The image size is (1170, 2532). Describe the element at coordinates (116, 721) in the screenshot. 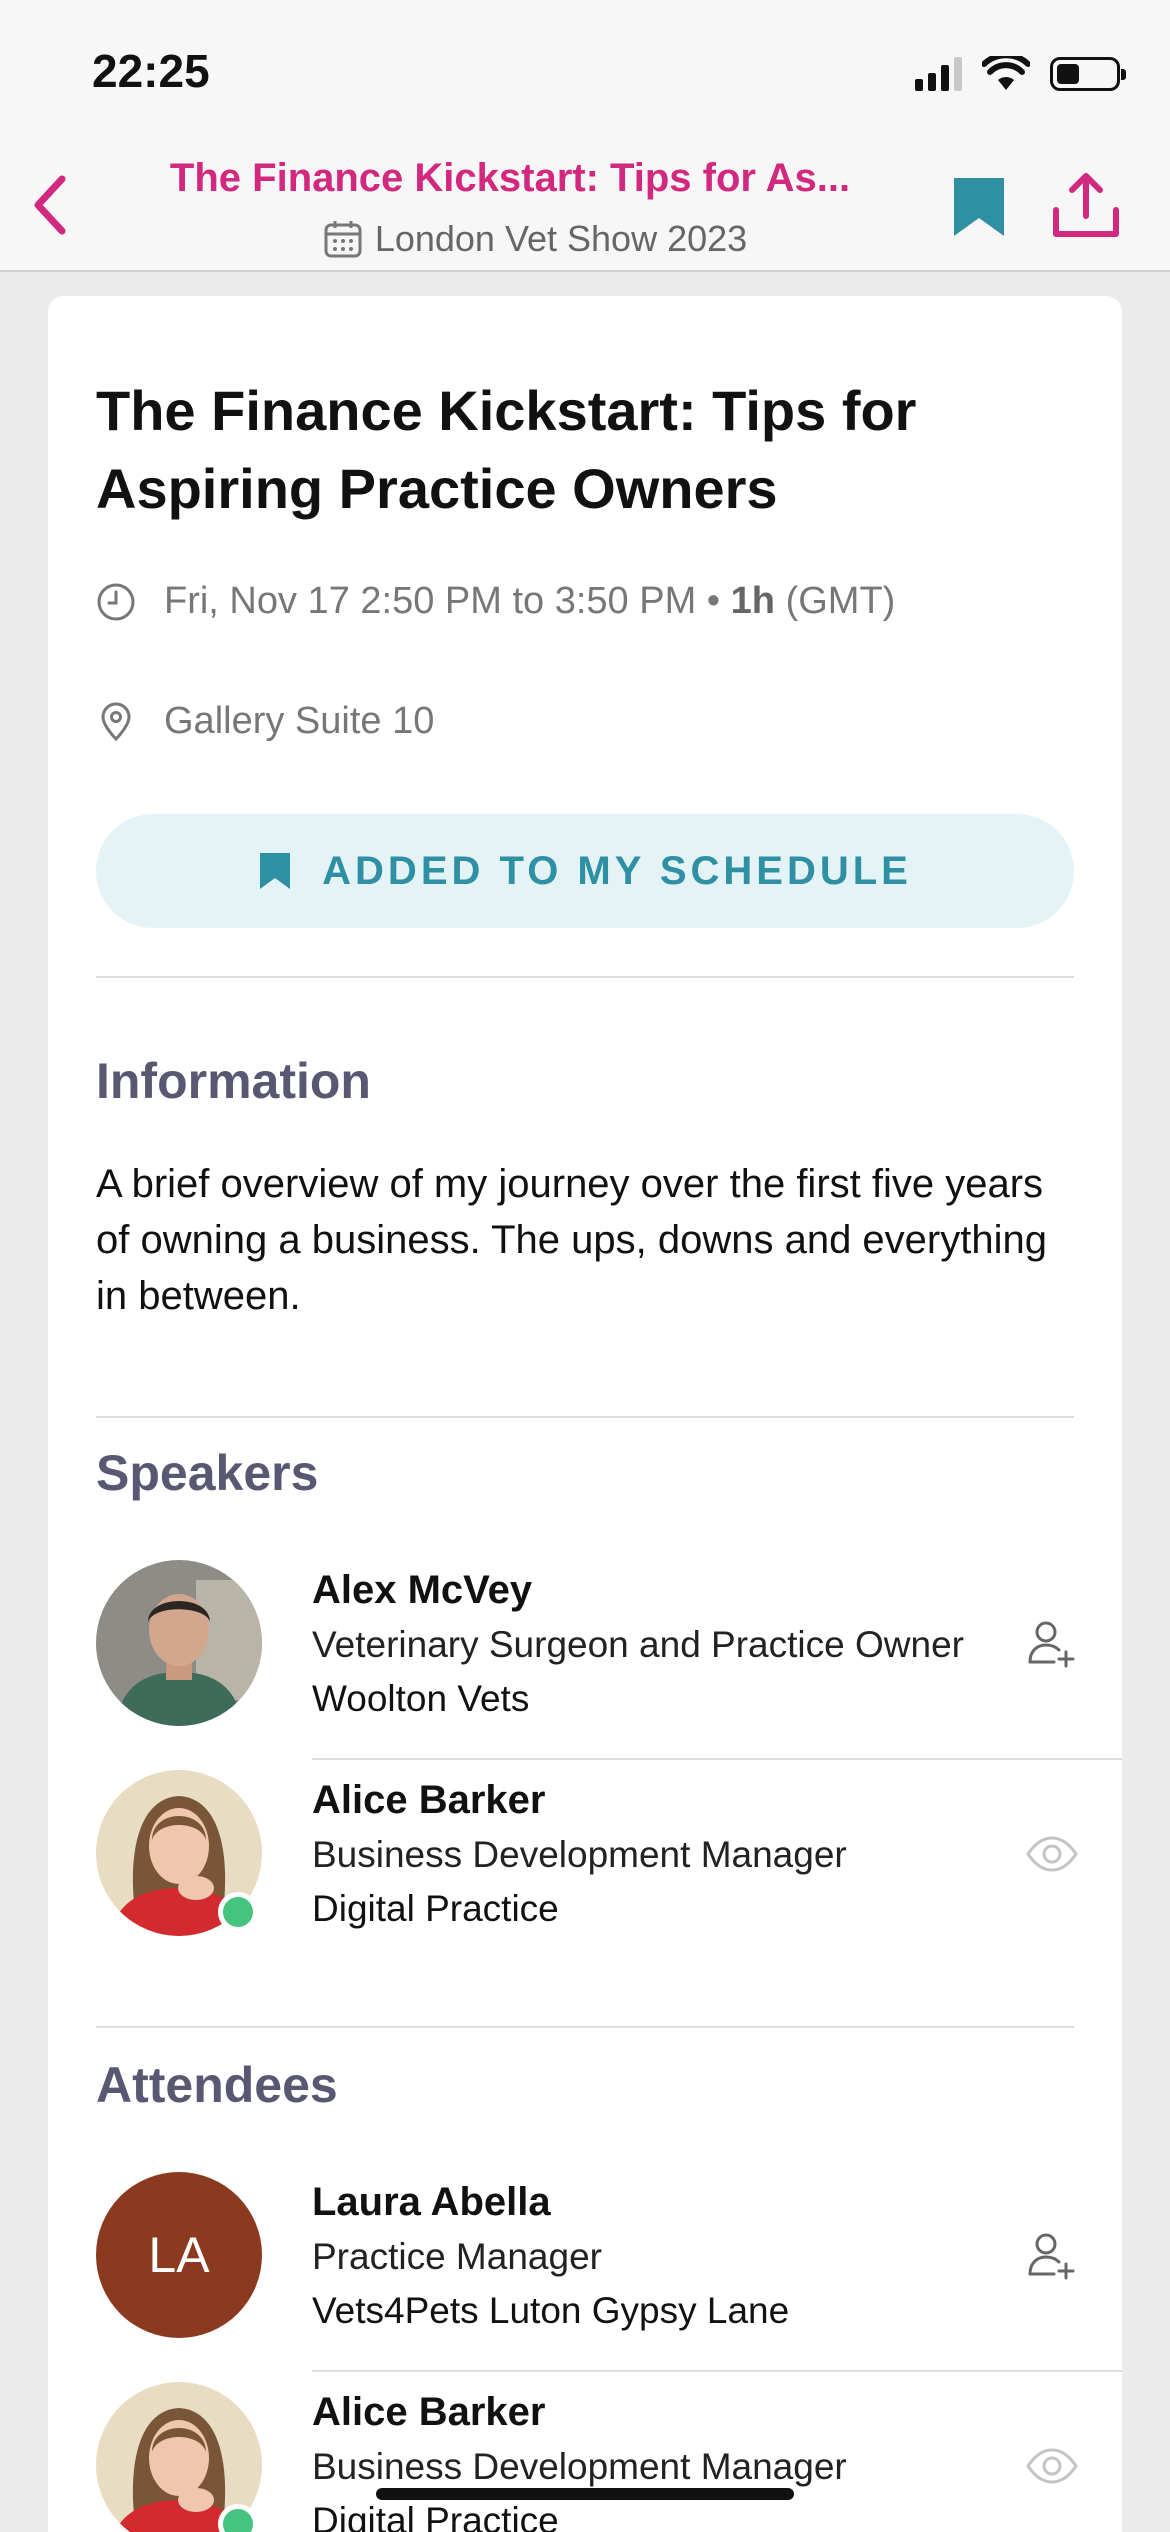

I see `location-pin-icon` at that location.